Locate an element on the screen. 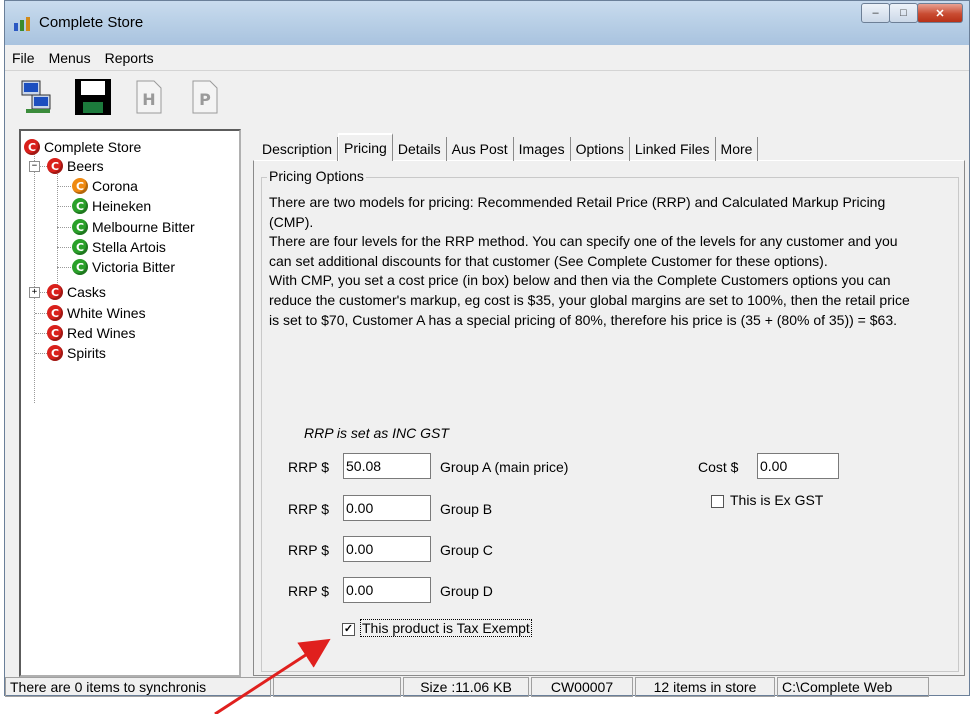 The width and height of the screenshot is (975, 714). maximize-button: □ is located at coordinates (903, 13).